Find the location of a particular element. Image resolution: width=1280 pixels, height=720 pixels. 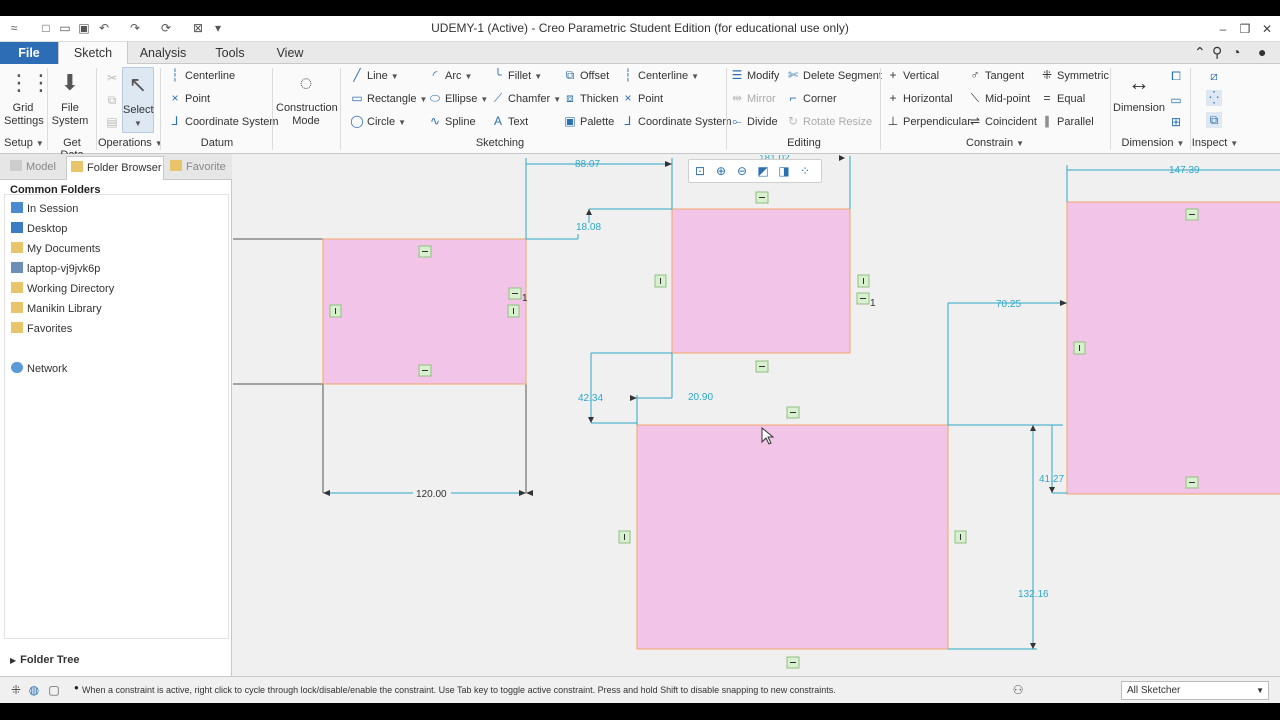

tab-model: Model is located at coordinates (35, 168).